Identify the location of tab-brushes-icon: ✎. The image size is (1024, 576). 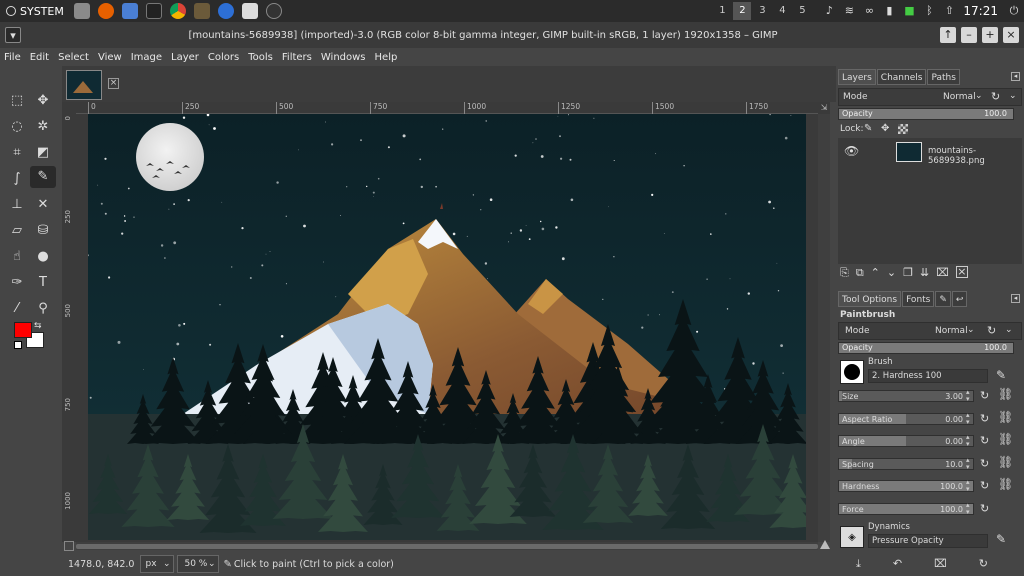
(943, 299).